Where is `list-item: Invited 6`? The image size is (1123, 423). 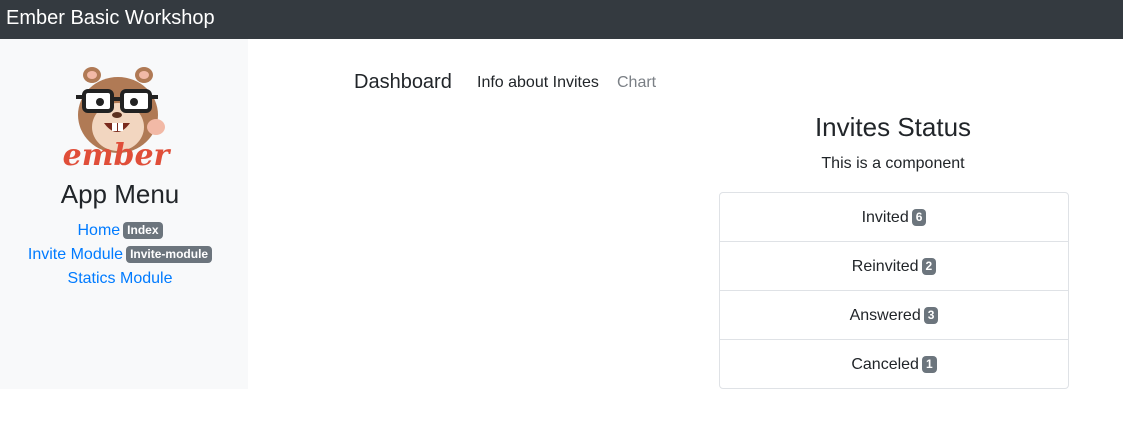
list-item: Invited 6 is located at coordinates (894, 217).